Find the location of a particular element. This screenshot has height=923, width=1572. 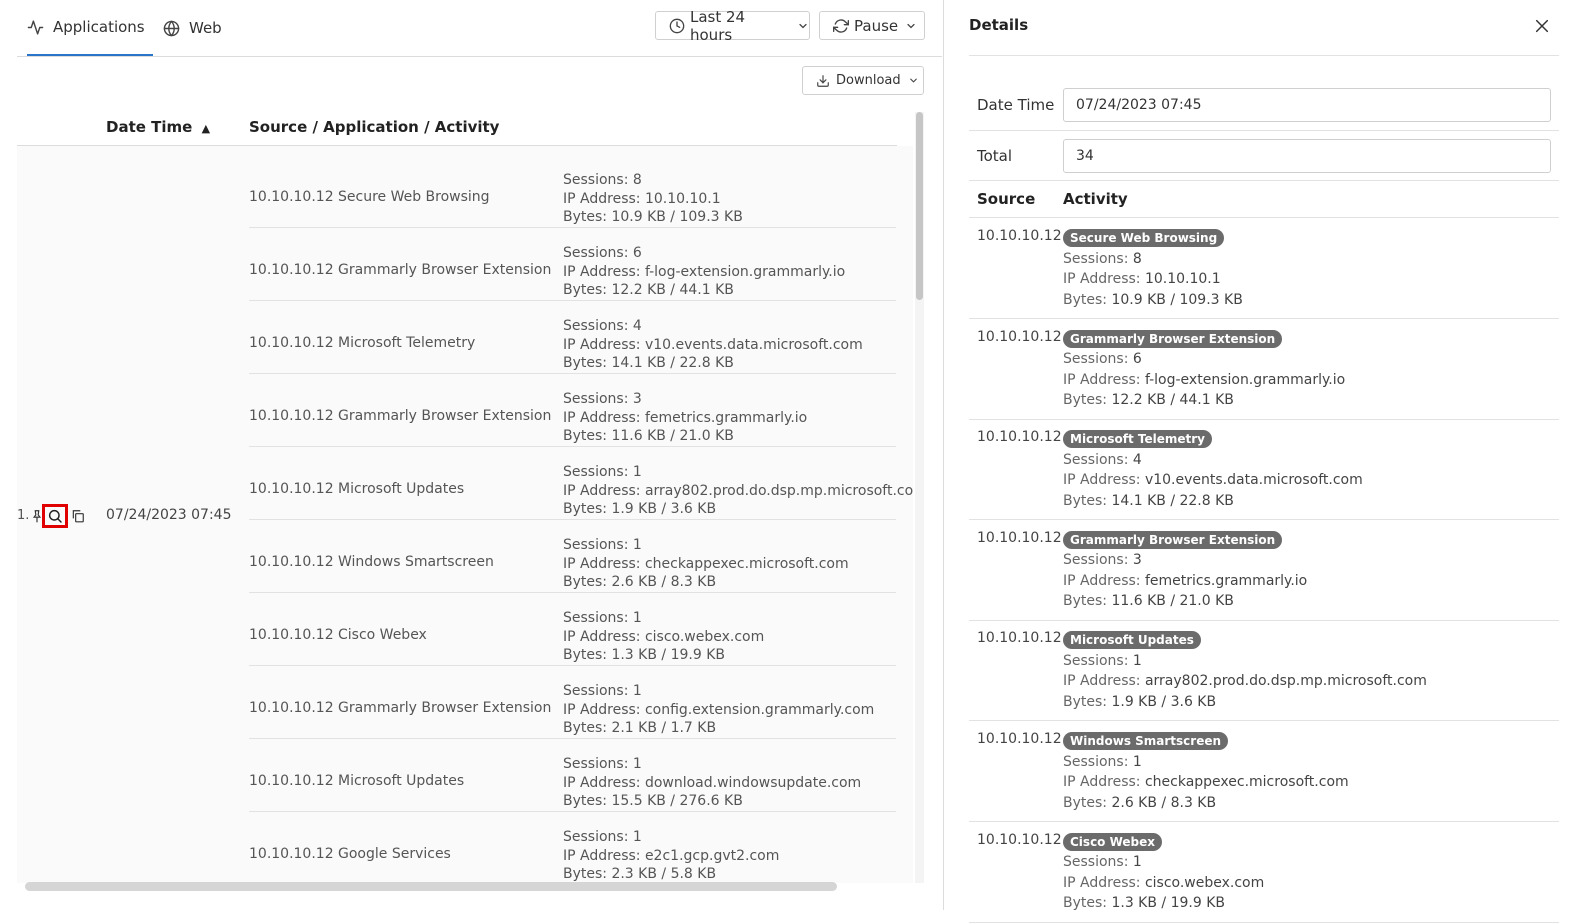

entry-application: Google Services is located at coordinates (394, 854).